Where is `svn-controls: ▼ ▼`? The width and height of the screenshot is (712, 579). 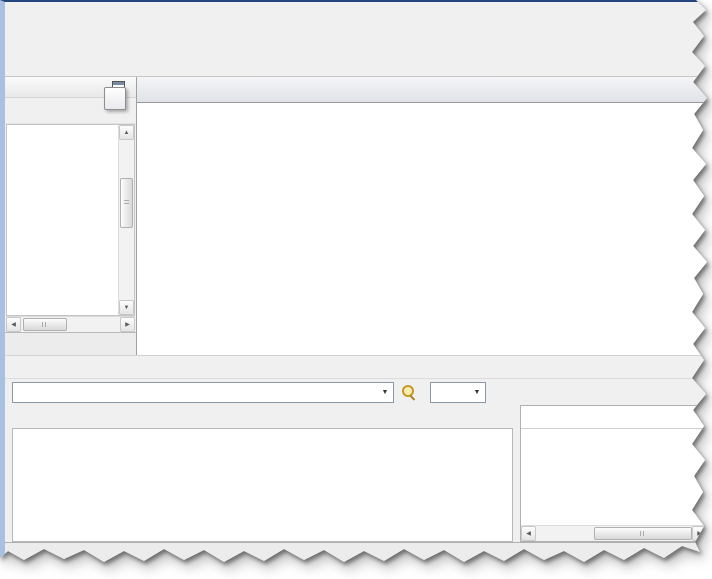
svn-controls: ▼ ▼ is located at coordinates (356, 392).